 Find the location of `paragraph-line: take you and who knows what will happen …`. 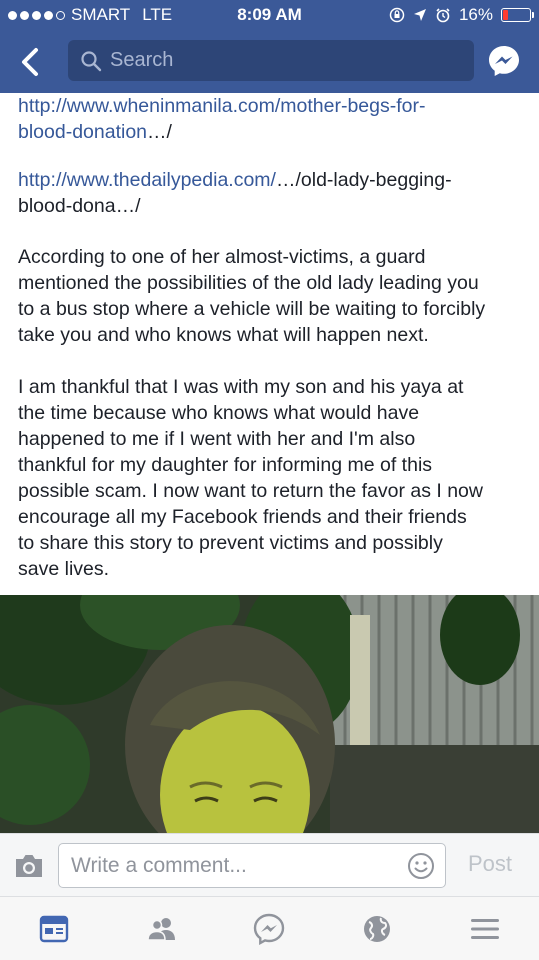

paragraph-line: take you and who knows what will happen … is located at coordinates (223, 335).